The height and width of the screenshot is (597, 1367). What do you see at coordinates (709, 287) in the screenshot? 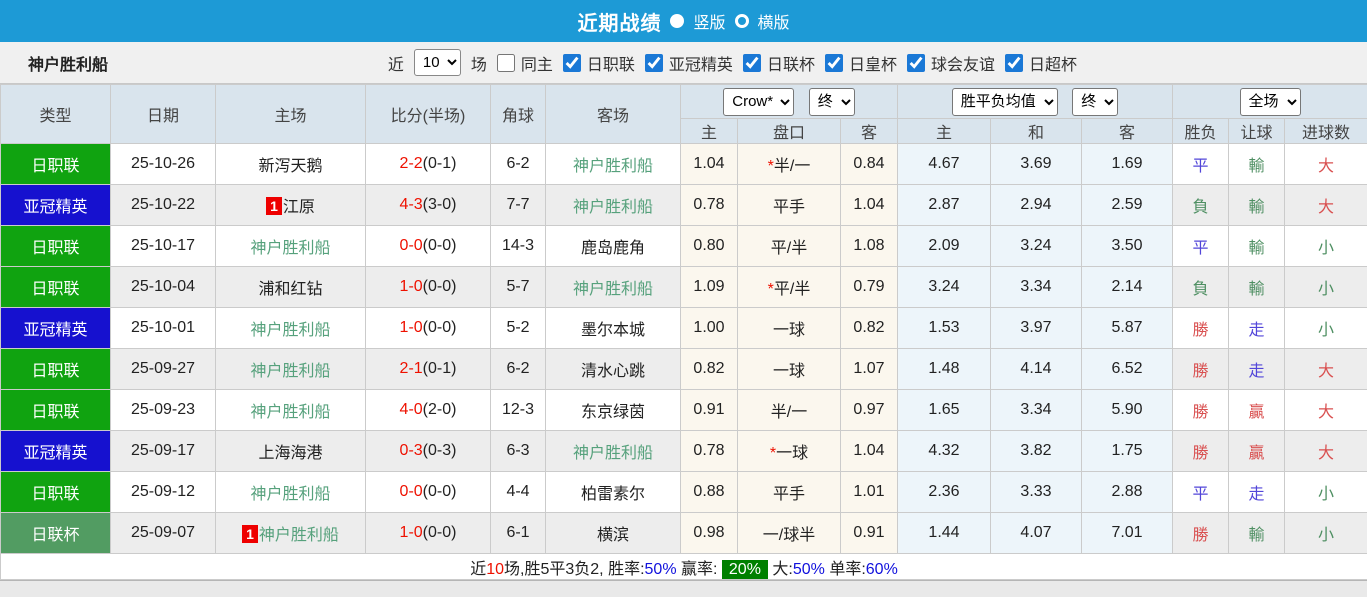
I see `odds-home: 1.09` at bounding box center [709, 287].